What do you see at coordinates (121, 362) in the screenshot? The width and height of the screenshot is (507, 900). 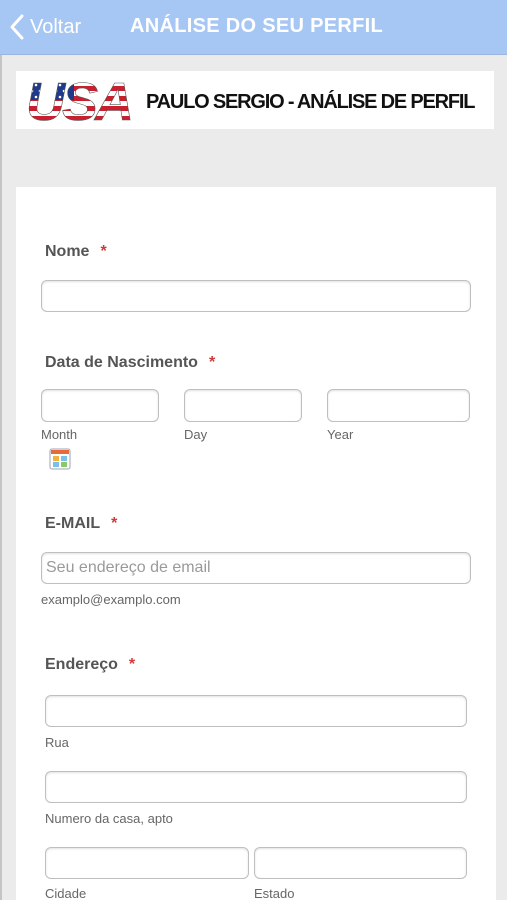 I see `birthdate-label-text: Data de Nascimento` at bounding box center [121, 362].